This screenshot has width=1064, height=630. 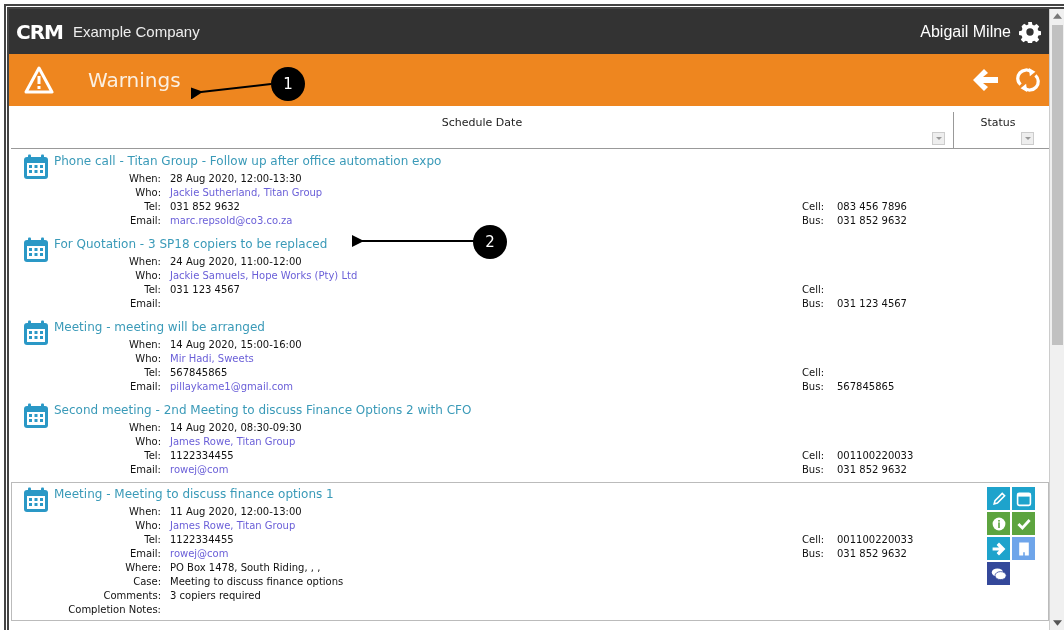 I want to click on field-link: Jackie Samuels, Hope Works (Pty) Ltd, so click(x=486, y=276).